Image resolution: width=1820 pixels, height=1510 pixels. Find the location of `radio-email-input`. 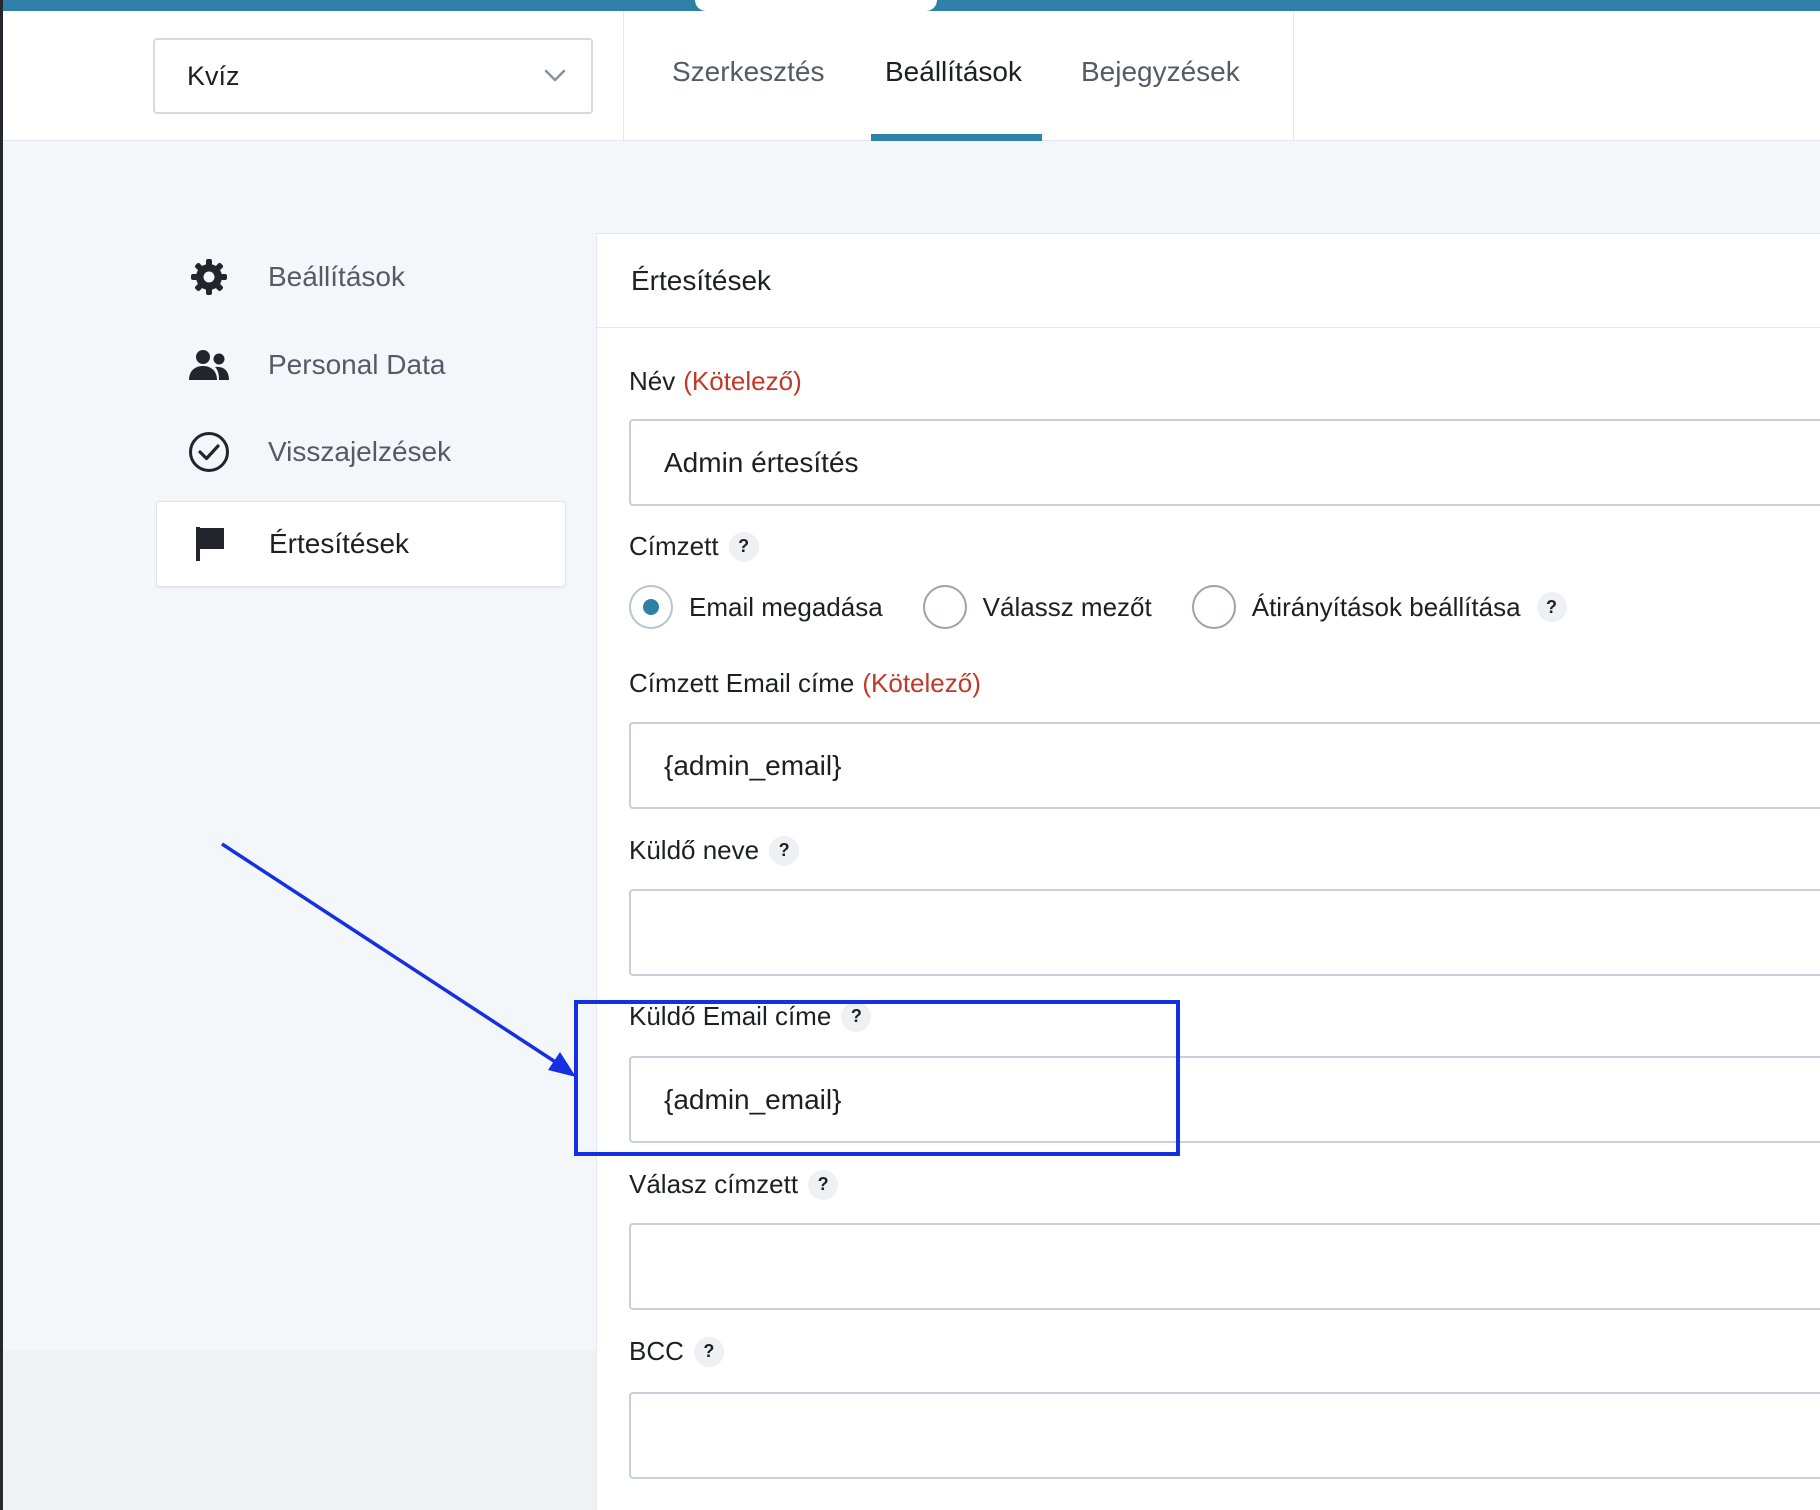

radio-email-input is located at coordinates (651, 607).